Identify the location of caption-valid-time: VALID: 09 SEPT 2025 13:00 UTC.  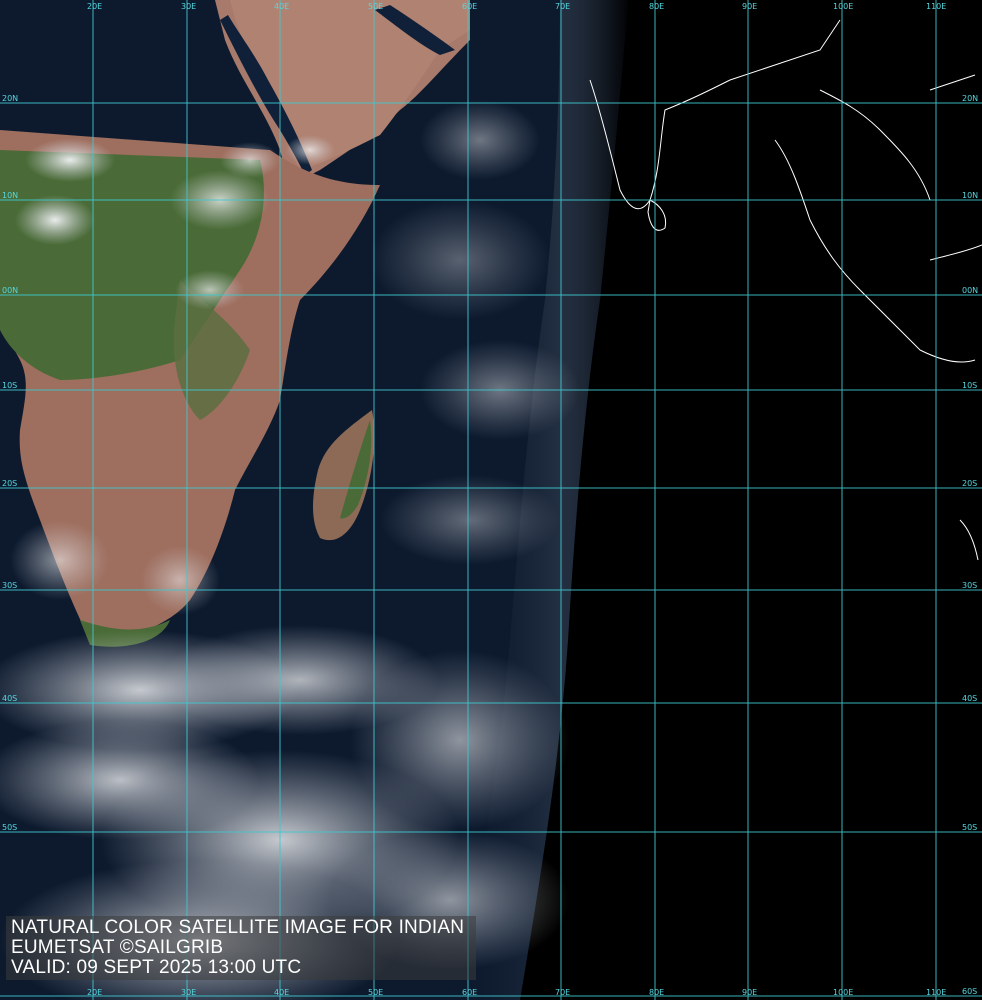
(156, 967).